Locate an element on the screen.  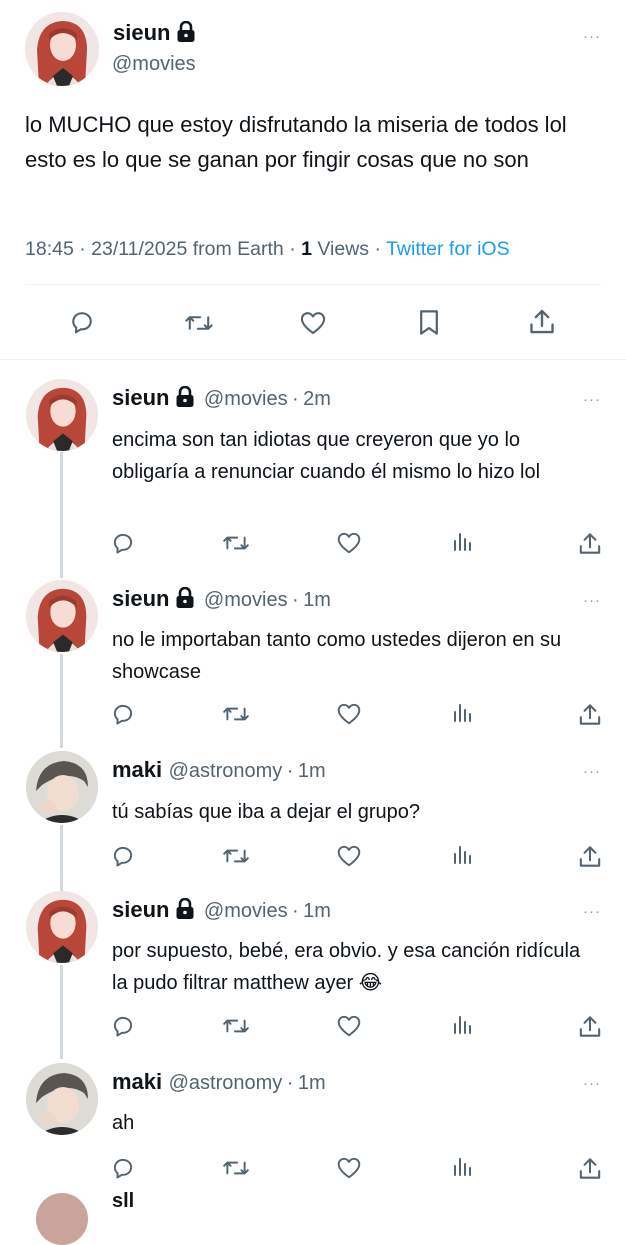
tweet-time: 18:45 is located at coordinates (49, 249).